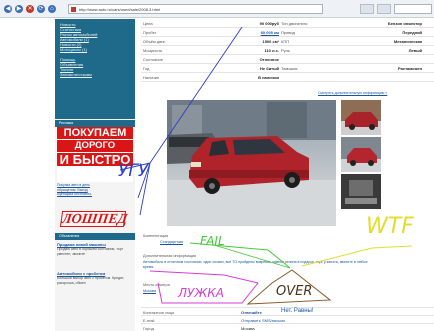  I want to click on ad-banner-line: ПОКУПАЕМ, so click(95, 133).